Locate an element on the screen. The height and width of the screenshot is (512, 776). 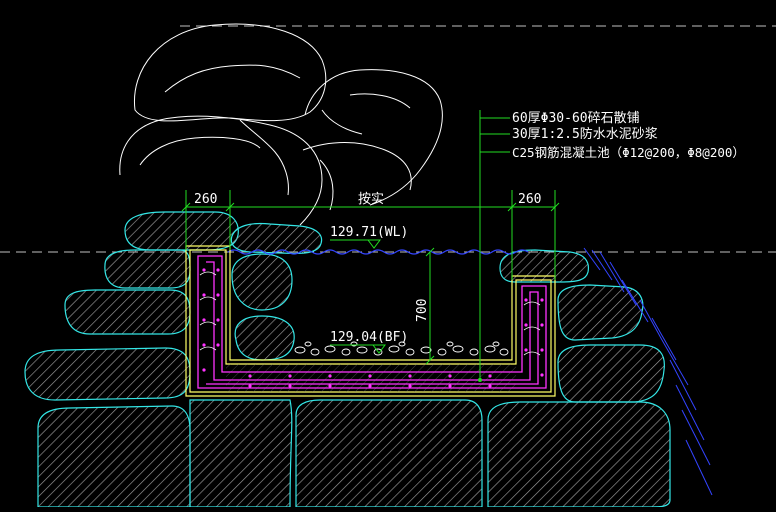
stone-bottom-left-small is located at coordinates (241, 453).